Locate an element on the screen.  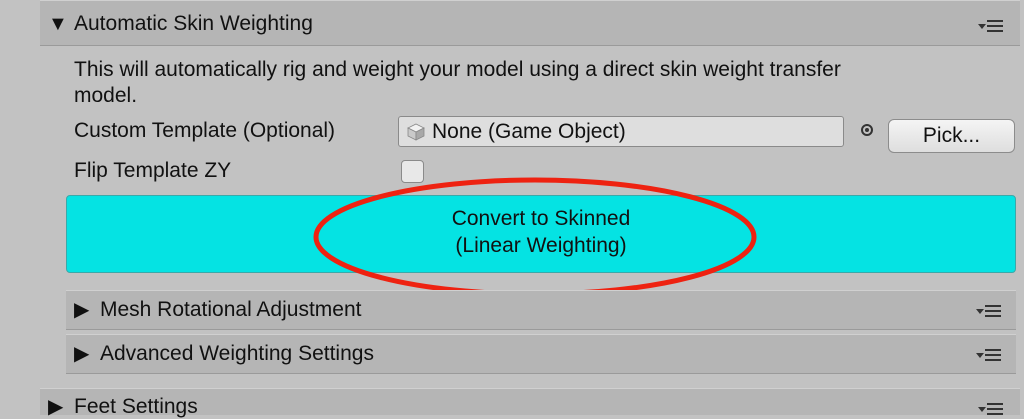
cube-icon is located at coordinates (416, 132).